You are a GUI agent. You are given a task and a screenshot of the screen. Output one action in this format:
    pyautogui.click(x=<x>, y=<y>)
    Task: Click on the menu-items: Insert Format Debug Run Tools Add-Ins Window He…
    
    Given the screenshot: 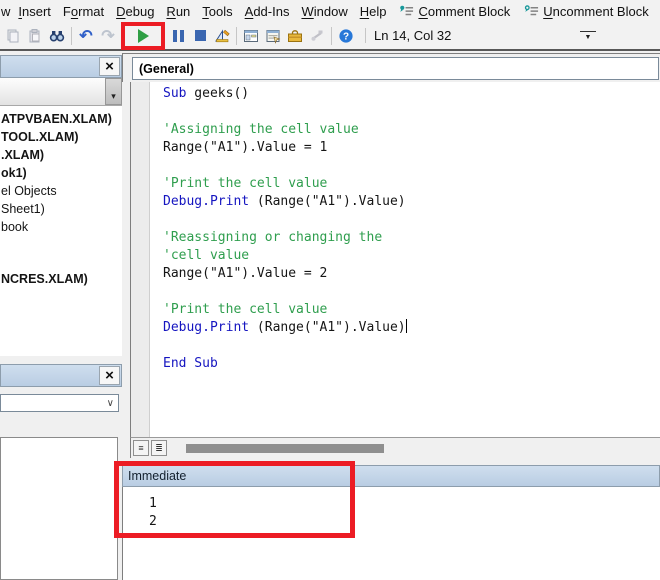 What is the action you would take?
    pyautogui.click(x=202, y=11)
    